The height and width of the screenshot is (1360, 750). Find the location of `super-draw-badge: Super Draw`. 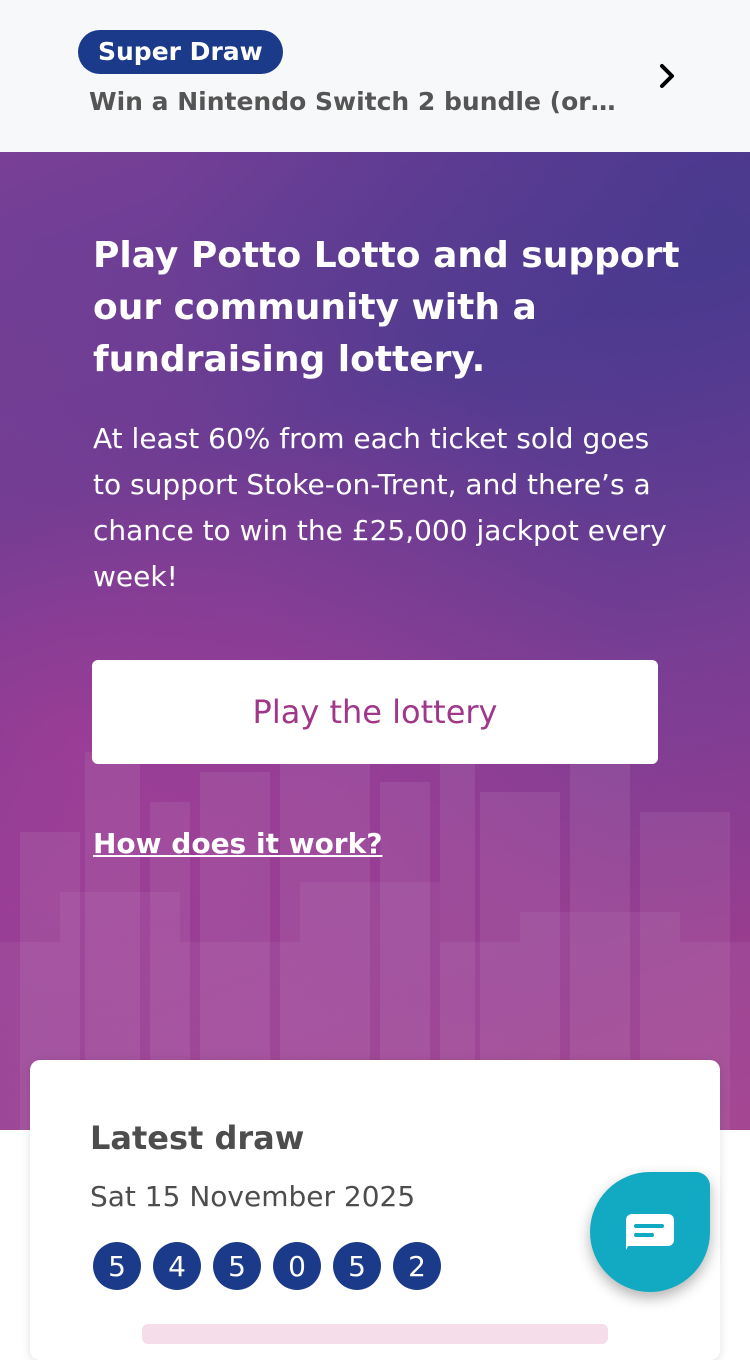

super-draw-badge: Super Draw is located at coordinates (180, 52).